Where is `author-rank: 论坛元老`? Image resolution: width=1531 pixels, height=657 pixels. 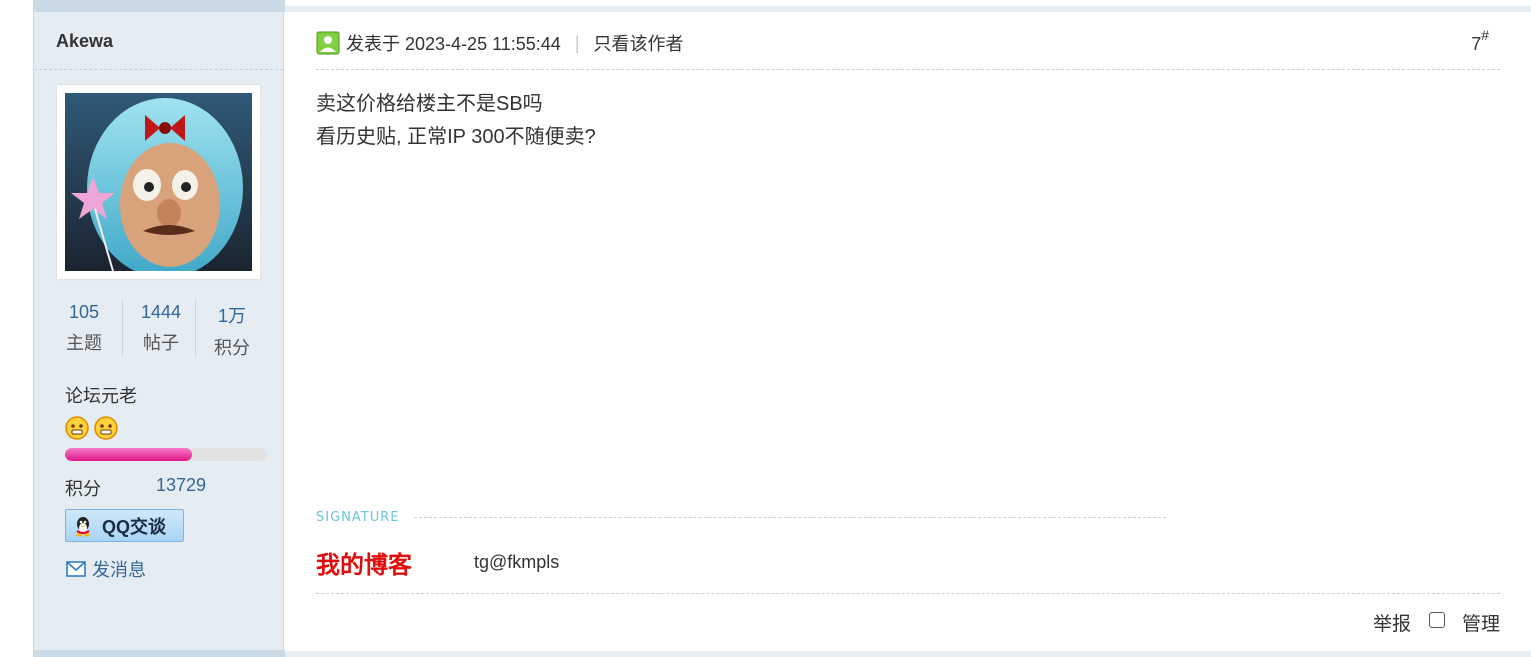
author-rank: 论坛元老 is located at coordinates (101, 395).